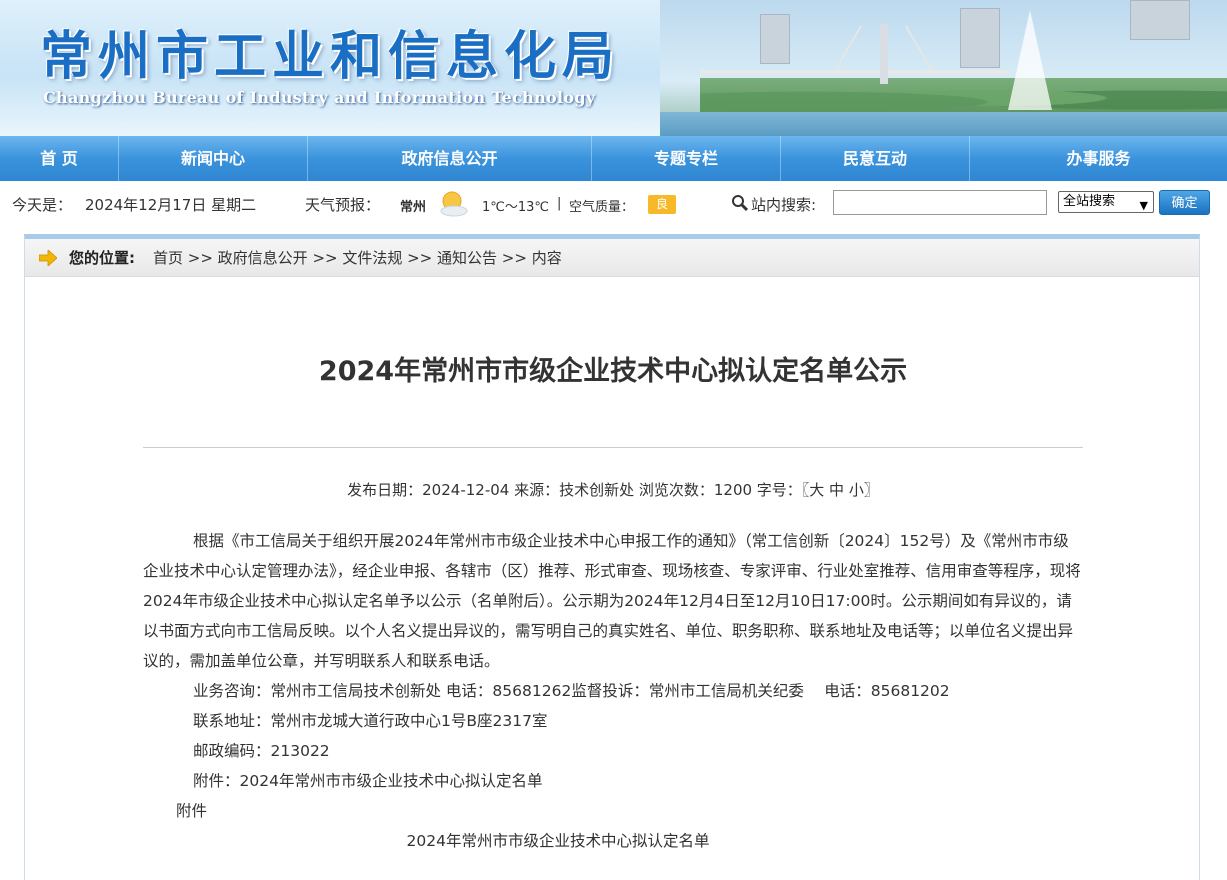 The height and width of the screenshot is (880, 1227). What do you see at coordinates (213, 158) in the screenshot?
I see `nav-item-news: 新闻中心` at bounding box center [213, 158].